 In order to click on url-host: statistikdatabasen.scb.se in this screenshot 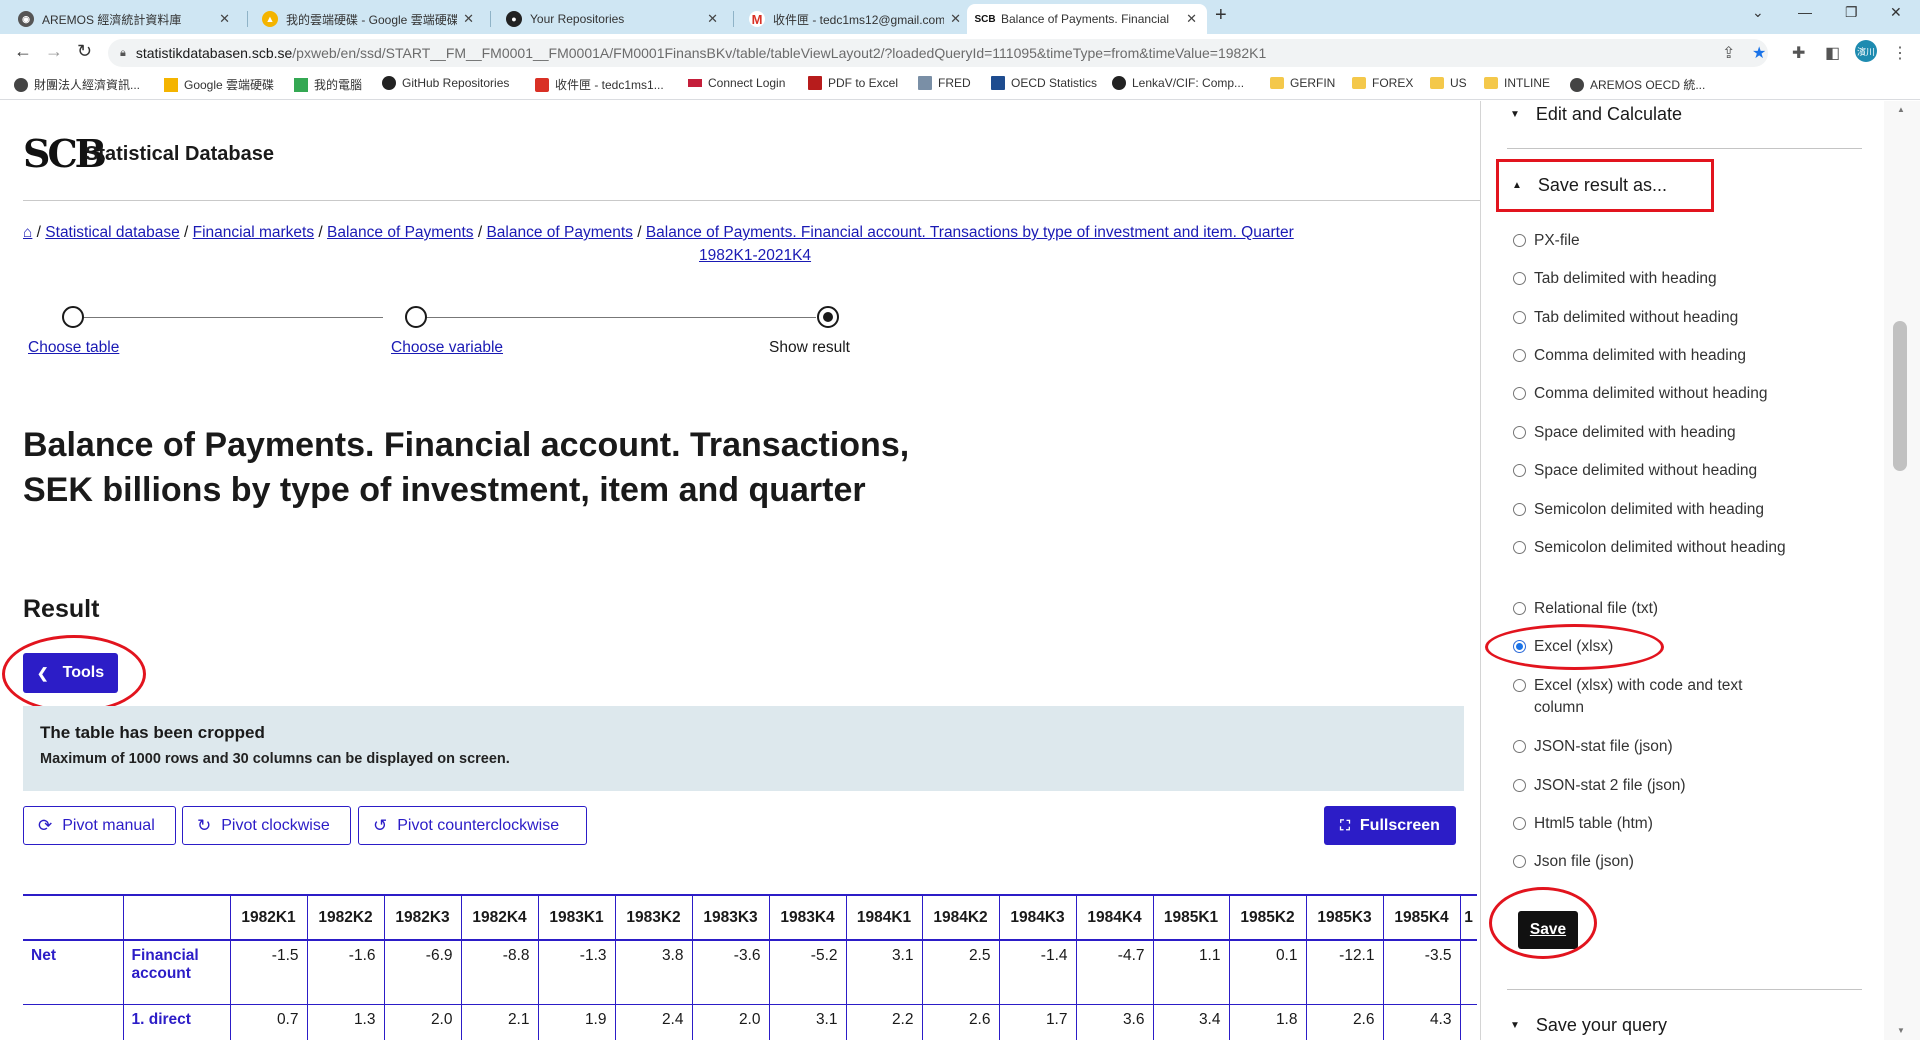, I will do `click(214, 53)`.